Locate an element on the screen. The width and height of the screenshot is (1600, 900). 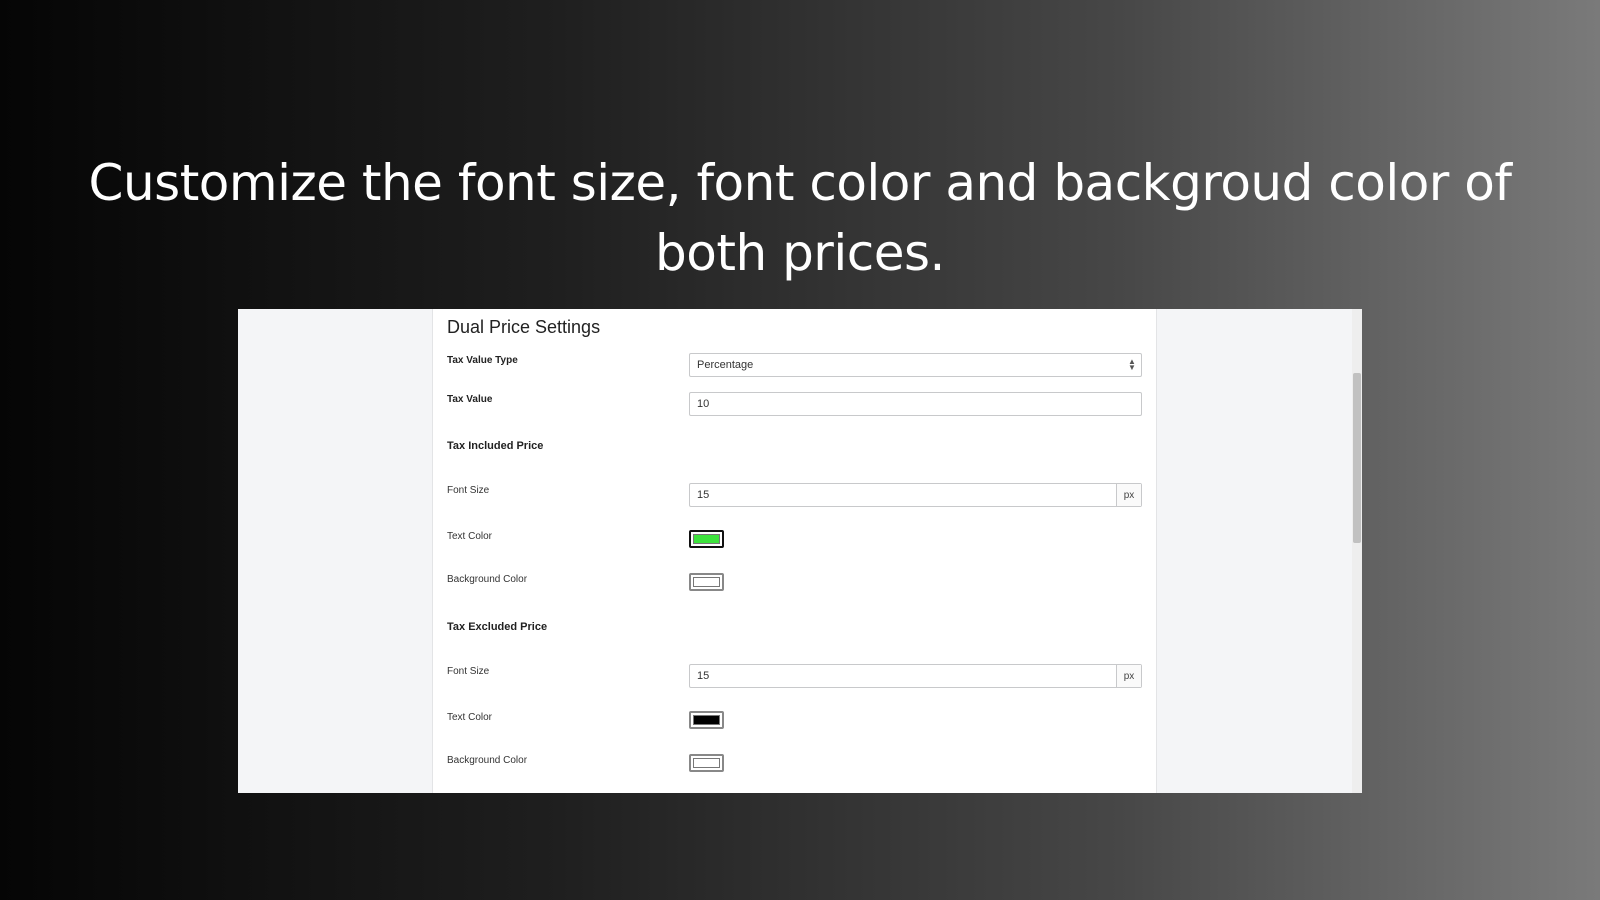
excluded-bg-color-fill is located at coordinates (706, 763).